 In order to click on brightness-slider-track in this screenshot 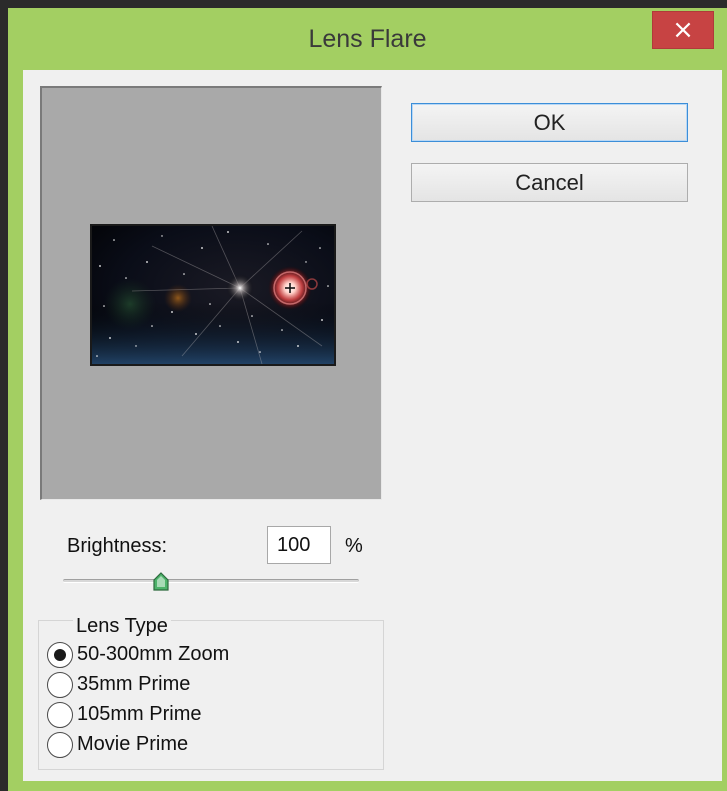, I will do `click(211, 581)`.